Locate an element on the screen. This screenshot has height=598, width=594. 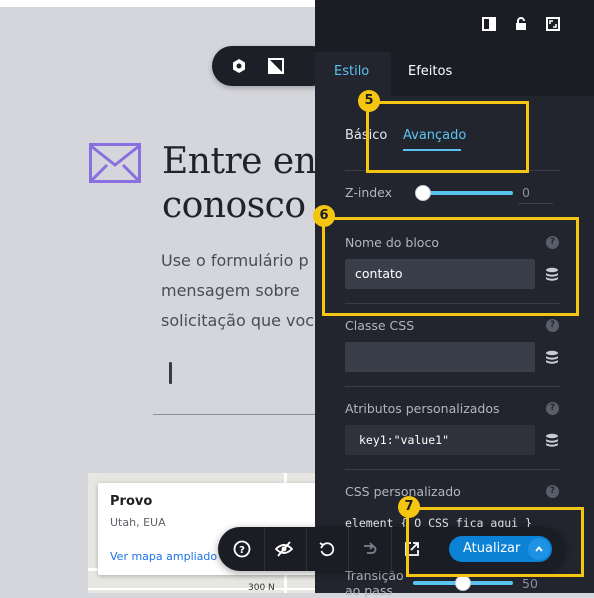
css-class-input is located at coordinates (440, 357).